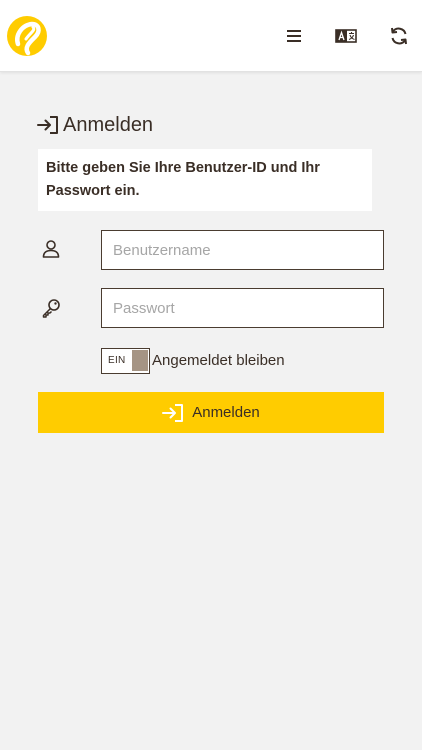  I want to click on login-button: Anmelden, so click(211, 412).